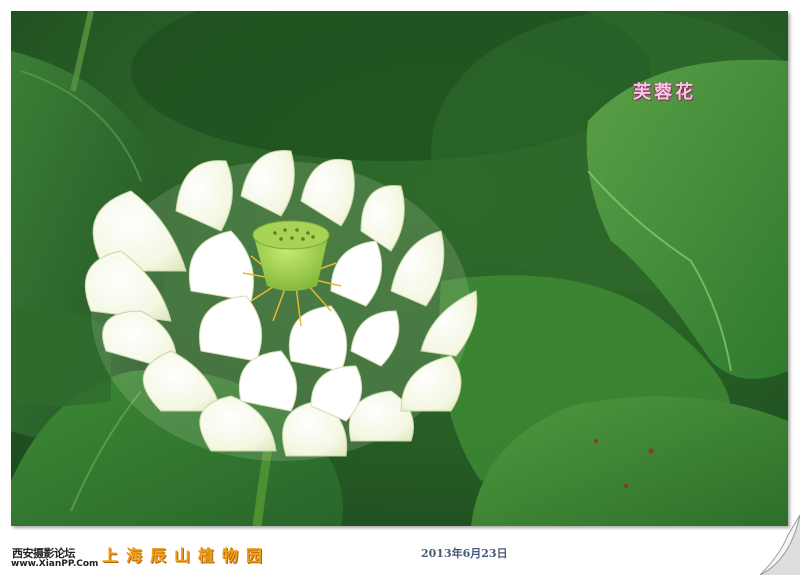  Describe the element at coordinates (664, 92) in the screenshot. I see `photo-title: 芙蓉花` at that location.